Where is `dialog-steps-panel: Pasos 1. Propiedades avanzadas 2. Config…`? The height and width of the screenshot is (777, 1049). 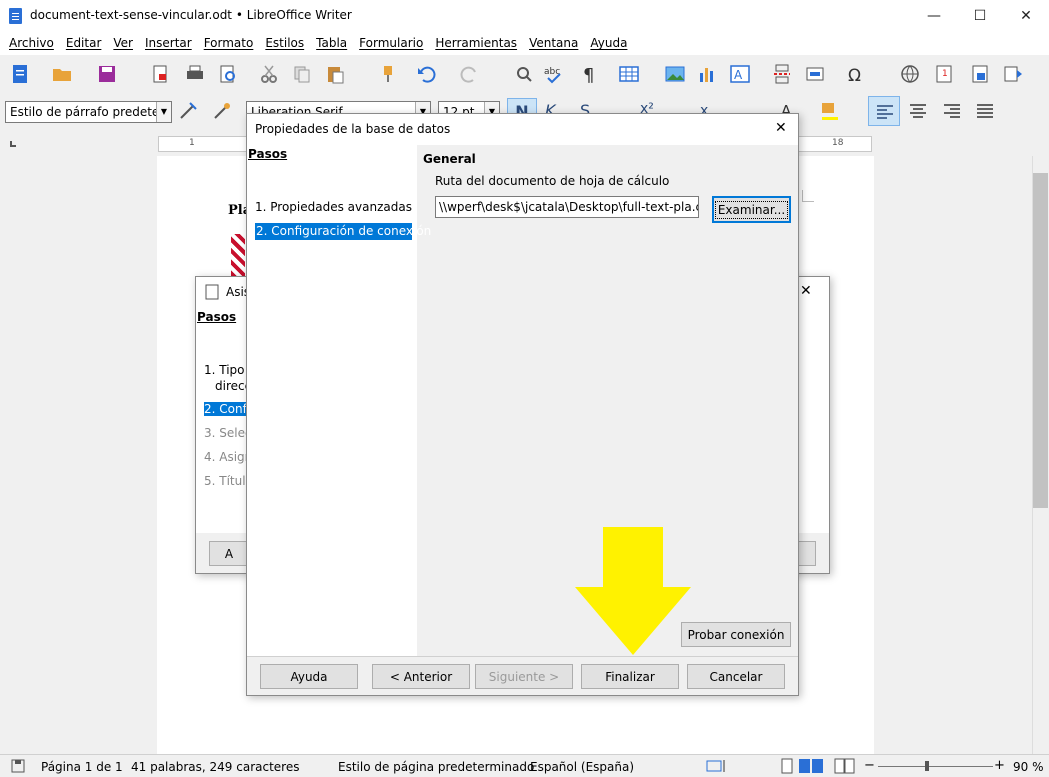
dialog-steps-panel: Pasos 1. Propiedades avanzadas 2. Config… is located at coordinates (339, 400).